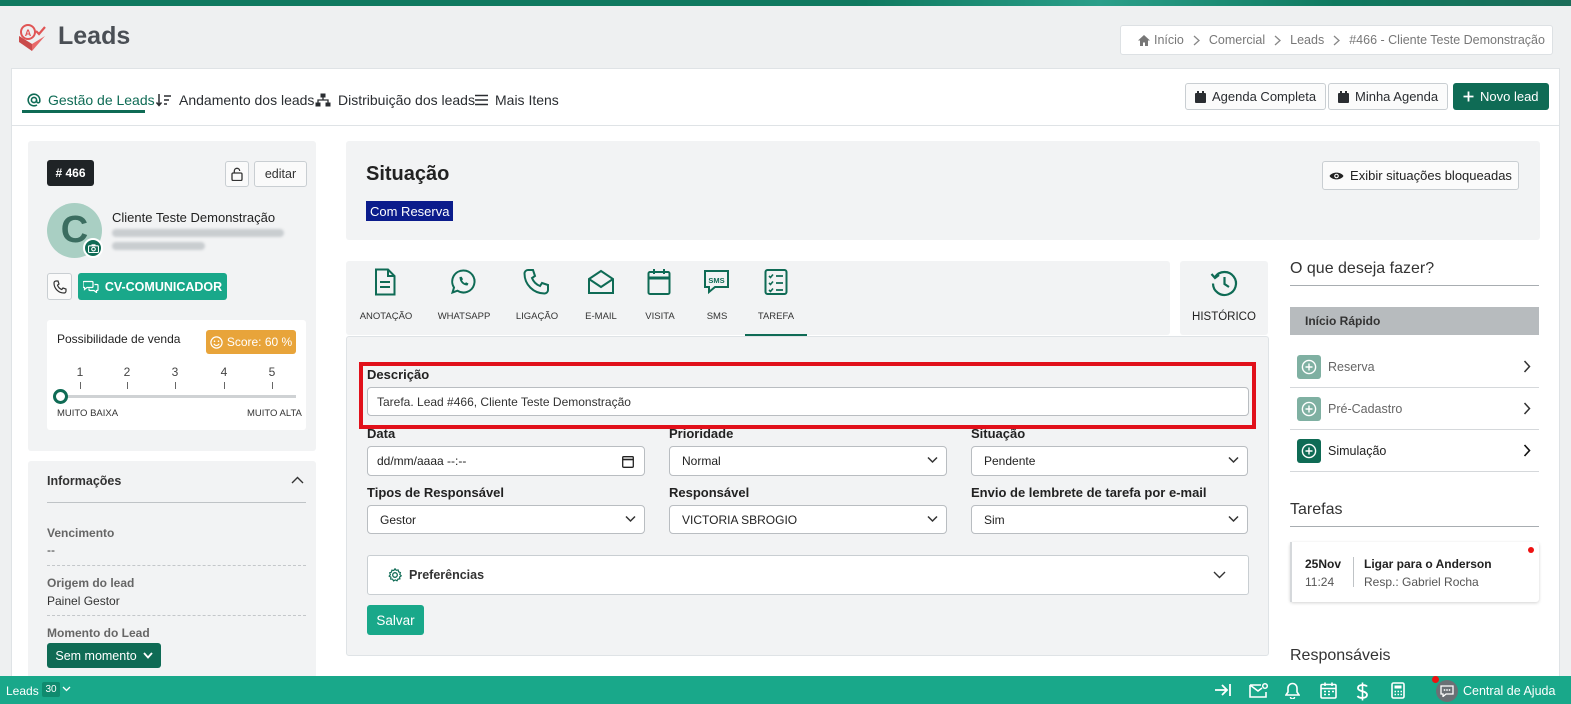 Image resolution: width=1571 pixels, height=704 pixels. Describe the element at coordinates (1420, 175) in the screenshot. I see `exibir-bloqueadas-button: Exibir situações bloqueadas` at that location.